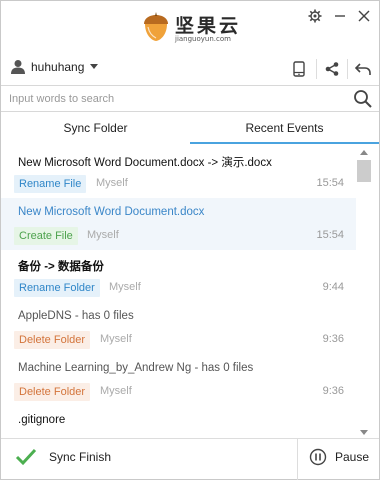 Image resolution: width=380 pixels, height=480 pixels. I want to click on event-title: 备份 -> 数据备份, so click(61, 267).